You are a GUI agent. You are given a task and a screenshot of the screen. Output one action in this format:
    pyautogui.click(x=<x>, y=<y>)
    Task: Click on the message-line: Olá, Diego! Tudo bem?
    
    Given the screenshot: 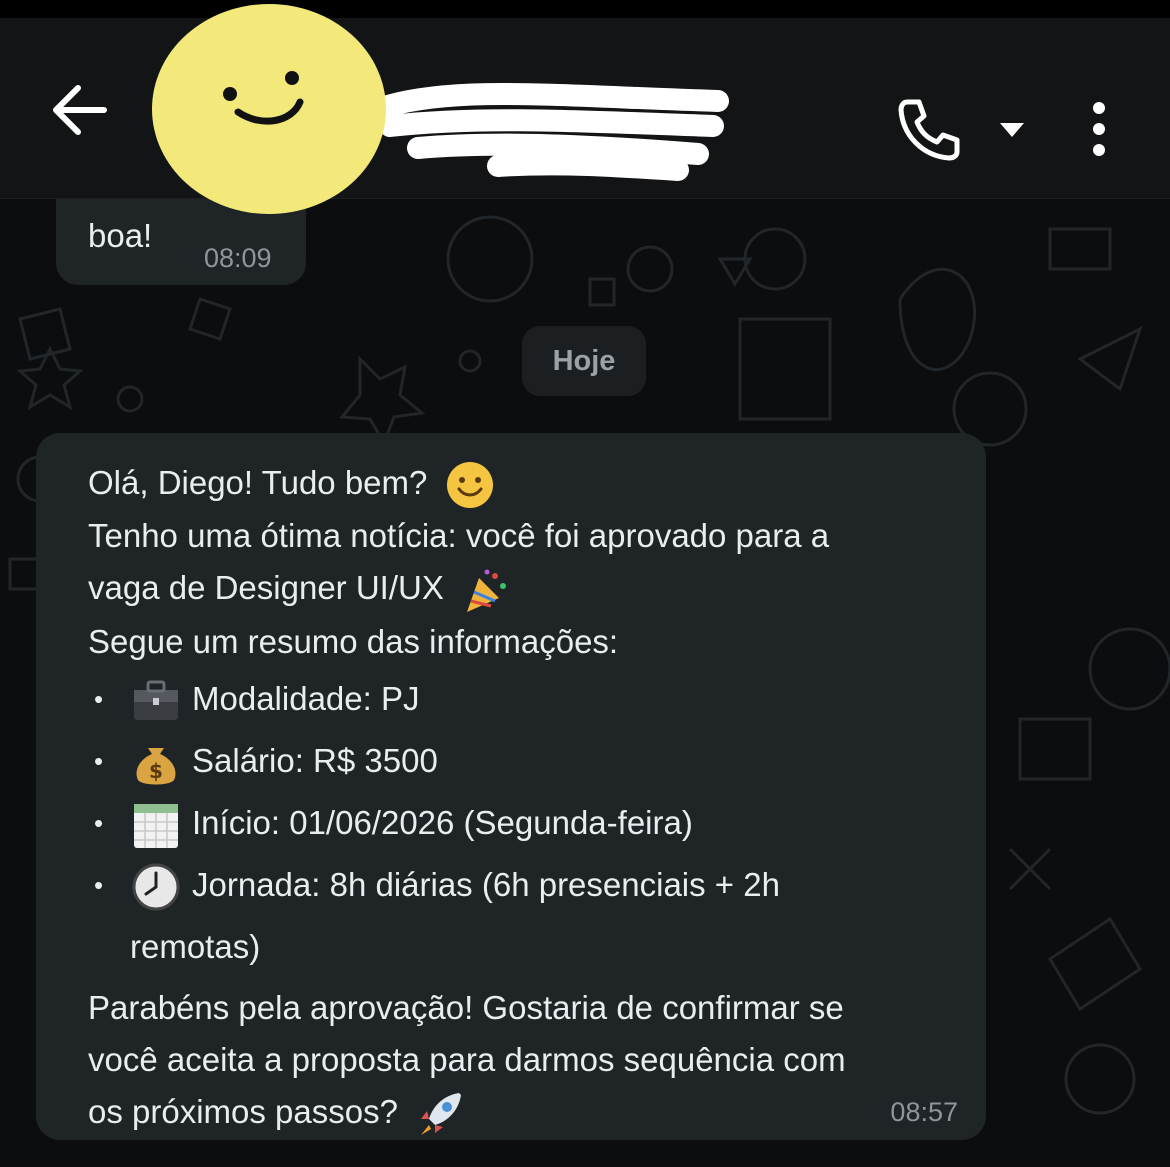 What is the action you would take?
    pyautogui.click(x=528, y=483)
    